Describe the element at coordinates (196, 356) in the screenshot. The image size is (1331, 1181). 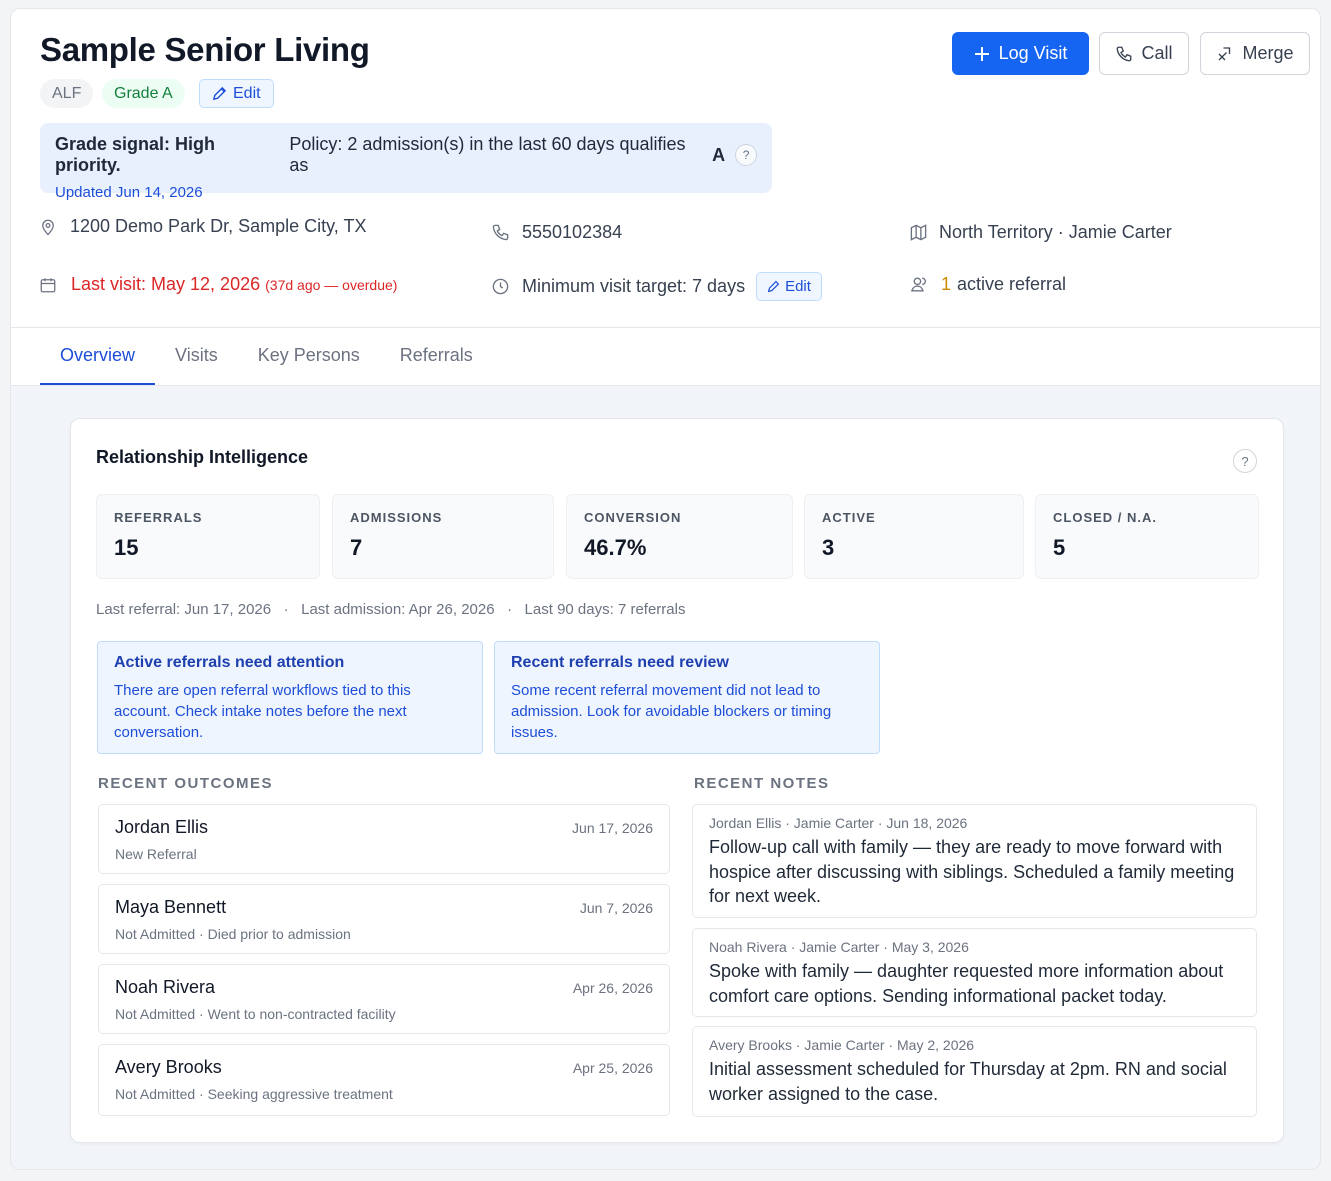
I see `tab-visits: Visits` at that location.